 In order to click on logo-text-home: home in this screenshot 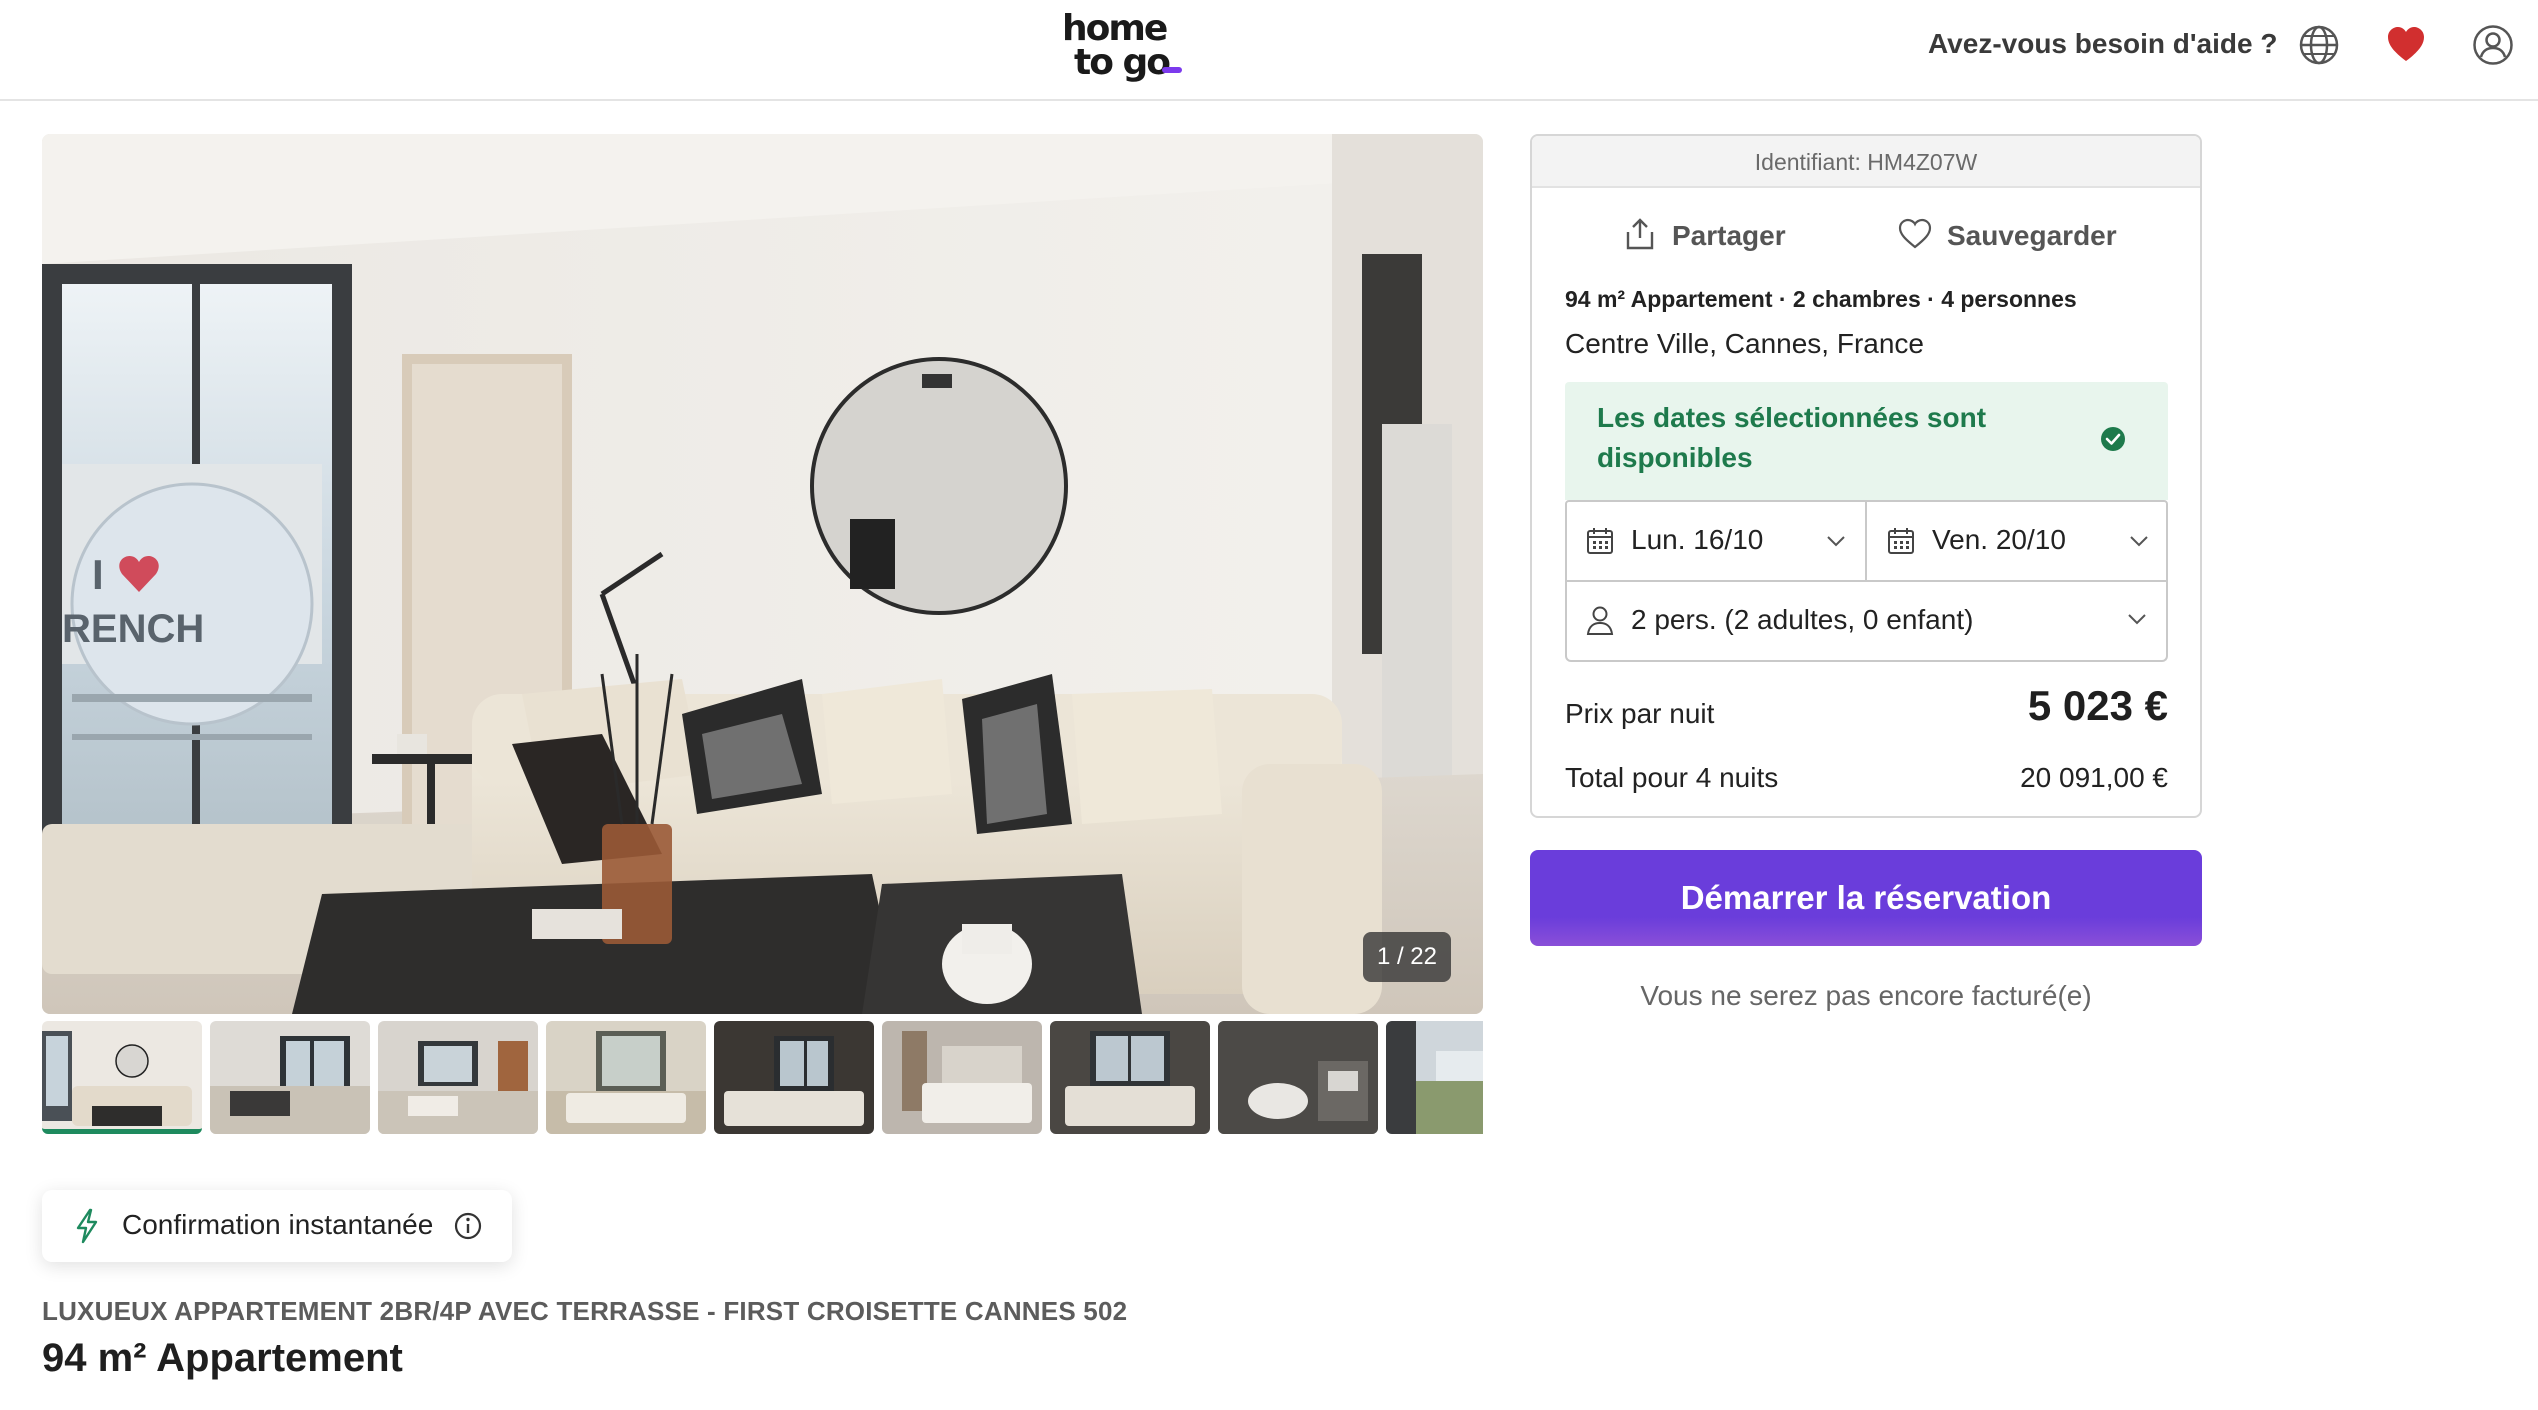, I will do `click(1115, 28)`.